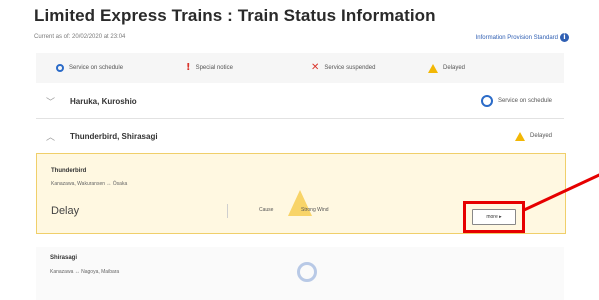  Describe the element at coordinates (65, 211) in the screenshot. I see `train-status: Delay` at that location.